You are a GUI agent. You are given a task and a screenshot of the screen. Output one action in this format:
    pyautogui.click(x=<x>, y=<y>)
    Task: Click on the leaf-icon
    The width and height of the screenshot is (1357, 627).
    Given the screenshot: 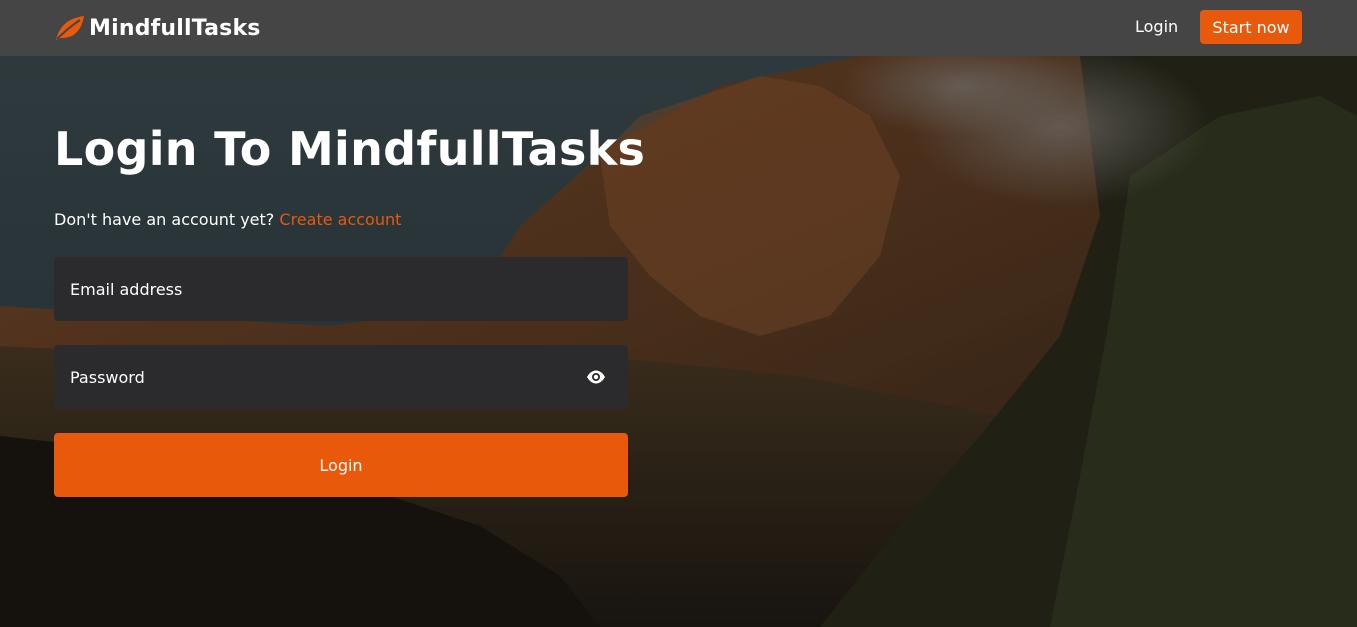 What is the action you would take?
    pyautogui.click(x=70, y=28)
    